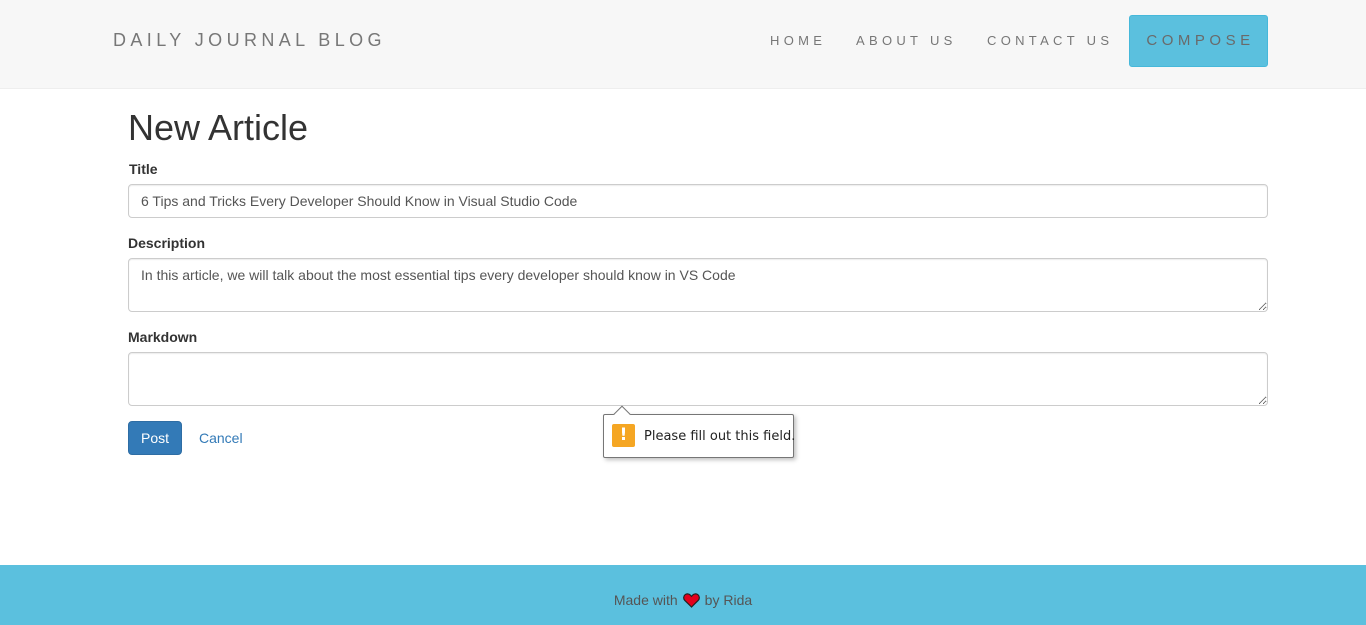  What do you see at coordinates (218, 127) in the screenshot?
I see `page-title: New Article` at bounding box center [218, 127].